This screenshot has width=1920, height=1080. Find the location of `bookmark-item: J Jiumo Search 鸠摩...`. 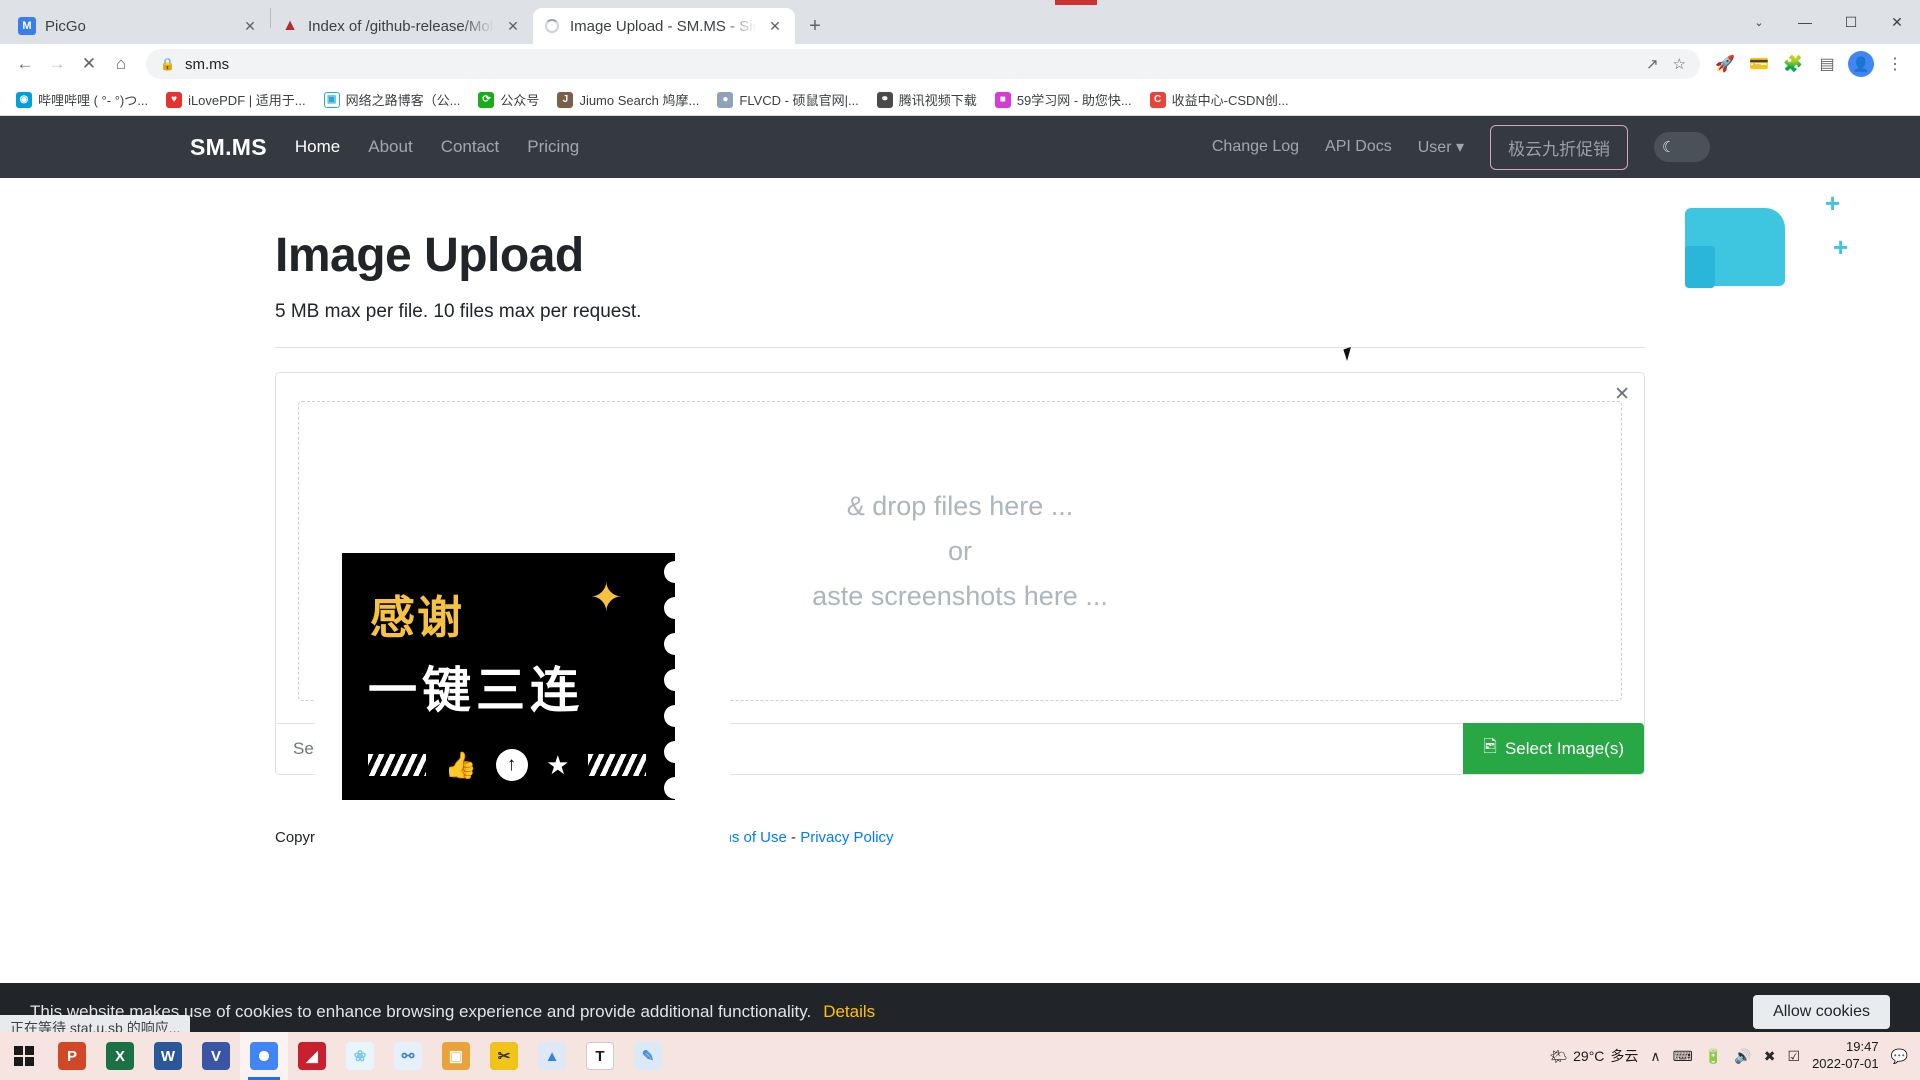

bookmark-item: J Jiumo Search 鸠摩... is located at coordinates (628, 99).